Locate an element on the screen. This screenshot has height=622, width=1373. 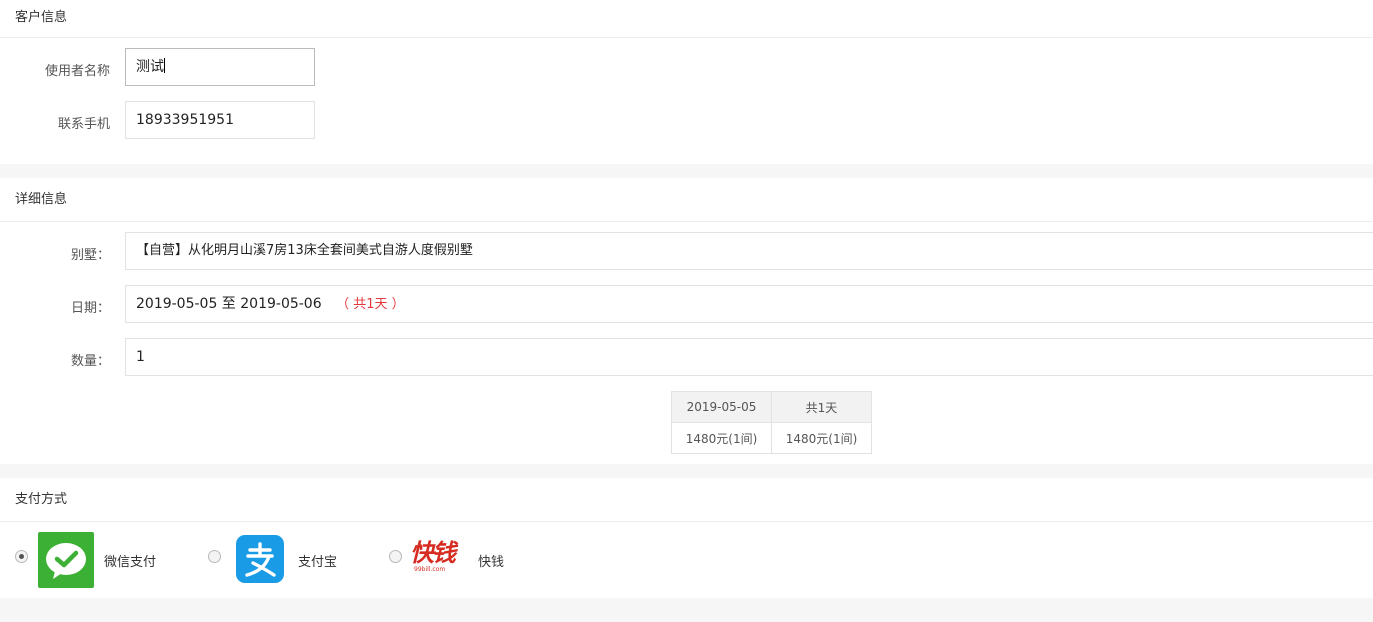
phone-label: 联系手机 is located at coordinates (83, 124).